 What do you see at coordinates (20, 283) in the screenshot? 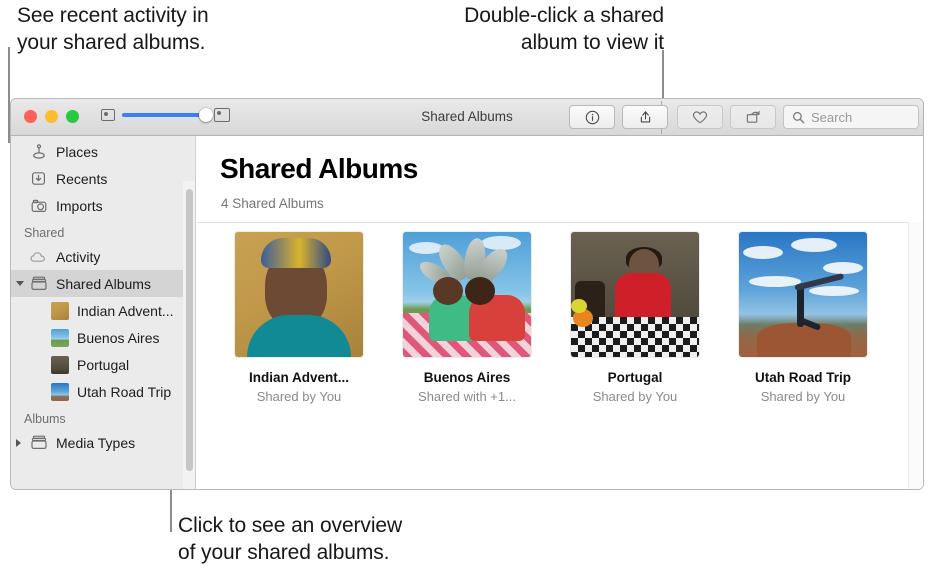
I see `chevron-down-icon` at bounding box center [20, 283].